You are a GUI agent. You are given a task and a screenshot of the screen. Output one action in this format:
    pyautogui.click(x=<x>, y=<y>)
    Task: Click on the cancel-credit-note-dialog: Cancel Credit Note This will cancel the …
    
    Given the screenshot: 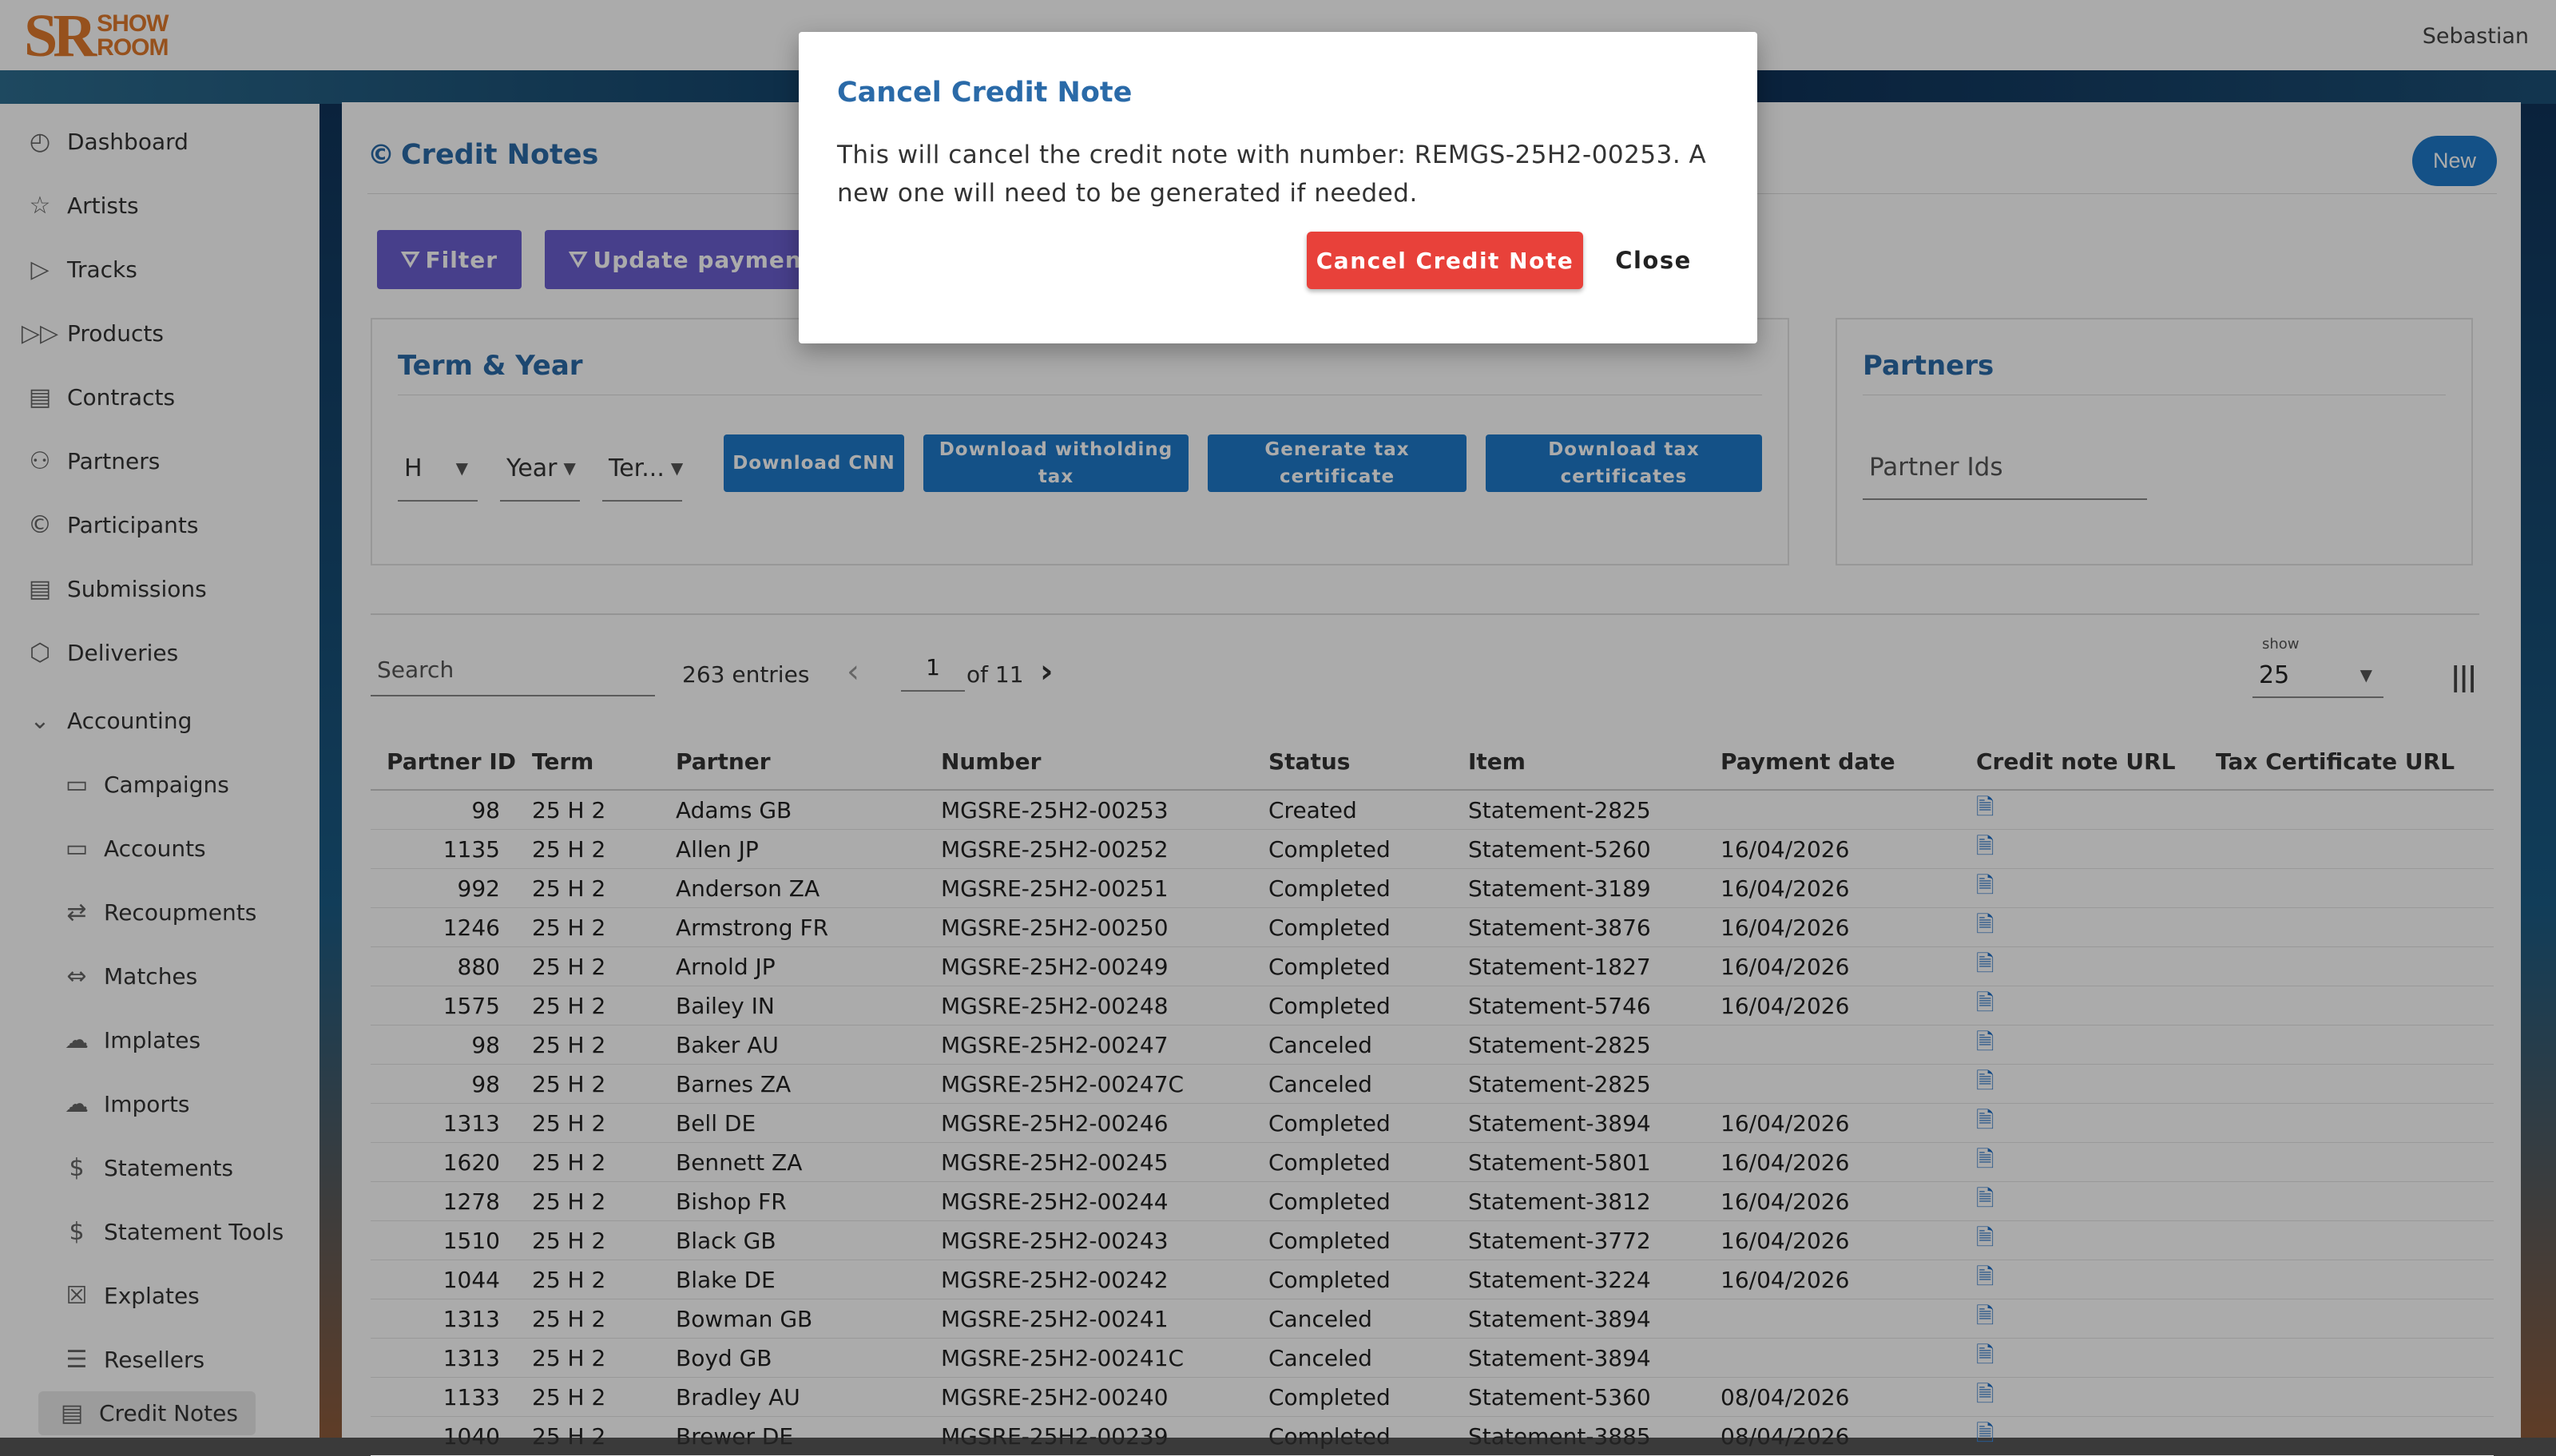 What is the action you would take?
    pyautogui.click(x=1278, y=187)
    